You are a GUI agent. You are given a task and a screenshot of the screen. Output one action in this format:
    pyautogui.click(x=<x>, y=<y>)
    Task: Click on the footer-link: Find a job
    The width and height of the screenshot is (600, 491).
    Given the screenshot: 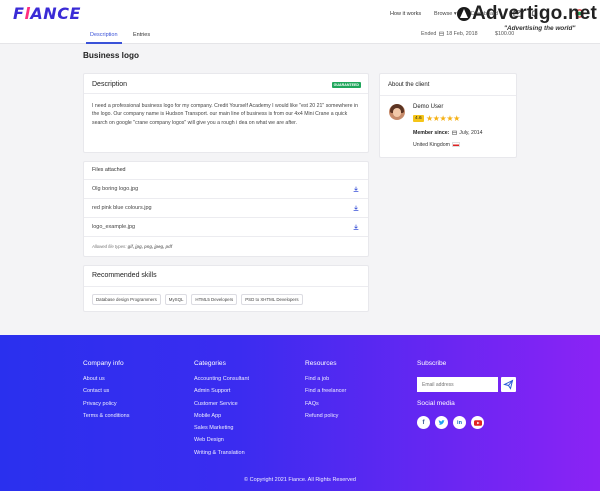 What is the action you would take?
    pyautogui.click(x=325, y=379)
    